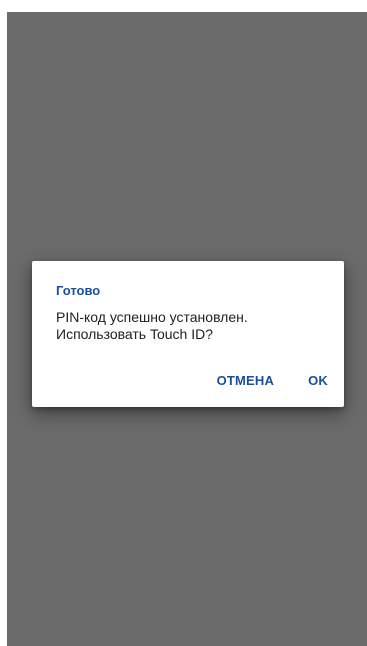  Describe the element at coordinates (152, 317) in the screenshot. I see `dialog-message-line-1: PIN-код успешно установлен.` at that location.